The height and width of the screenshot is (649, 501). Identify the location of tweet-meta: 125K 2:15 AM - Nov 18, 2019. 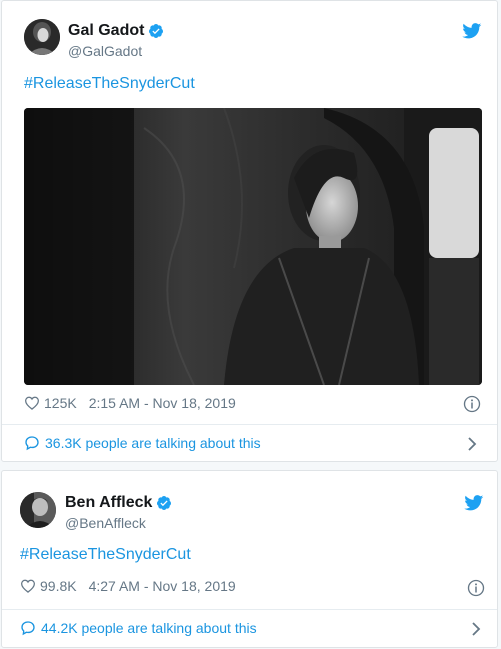
(130, 403).